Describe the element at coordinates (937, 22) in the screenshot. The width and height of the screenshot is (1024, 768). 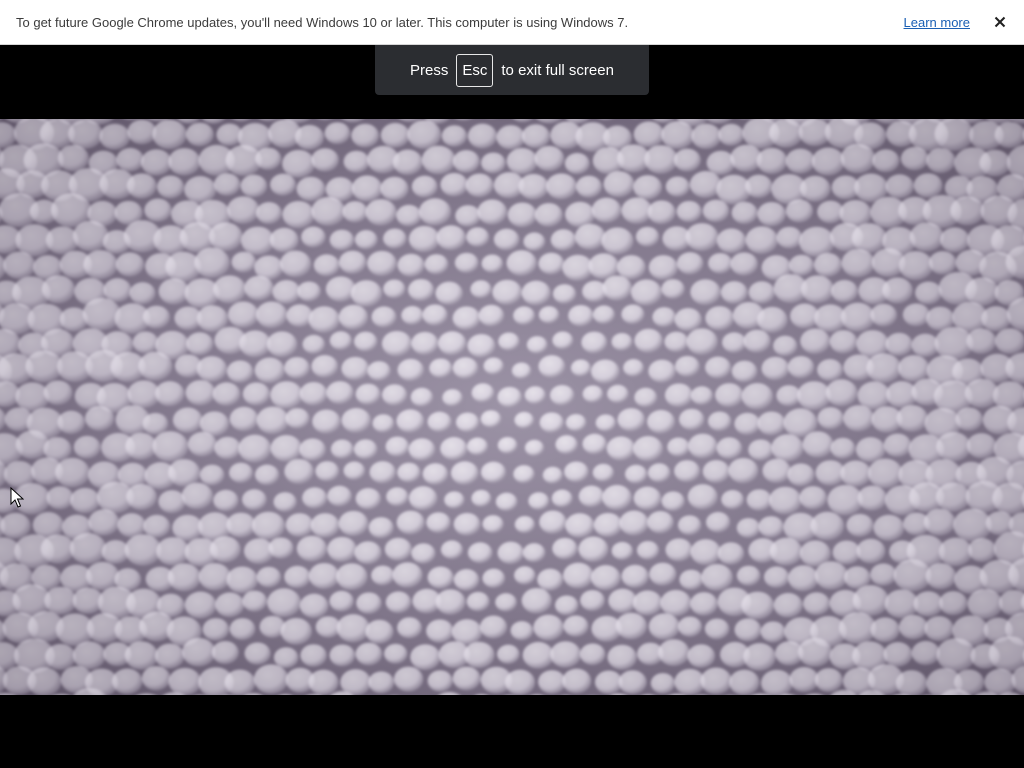
I see `learn-more-link: Learn more` at that location.